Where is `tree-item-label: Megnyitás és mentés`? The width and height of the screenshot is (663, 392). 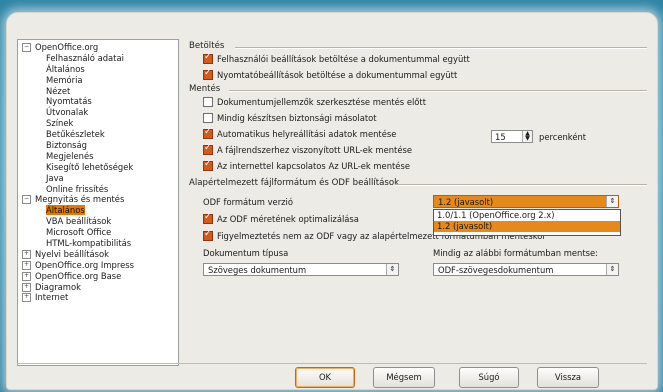 tree-item-label: Megnyitás és mentés is located at coordinates (80, 199).